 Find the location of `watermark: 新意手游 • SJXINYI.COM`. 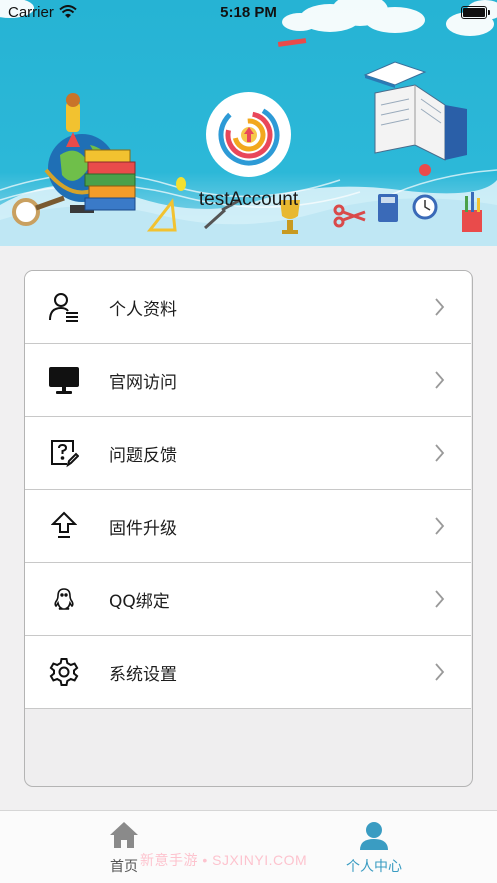

watermark: 新意手游 • SJXINYI.COM is located at coordinates (224, 860).